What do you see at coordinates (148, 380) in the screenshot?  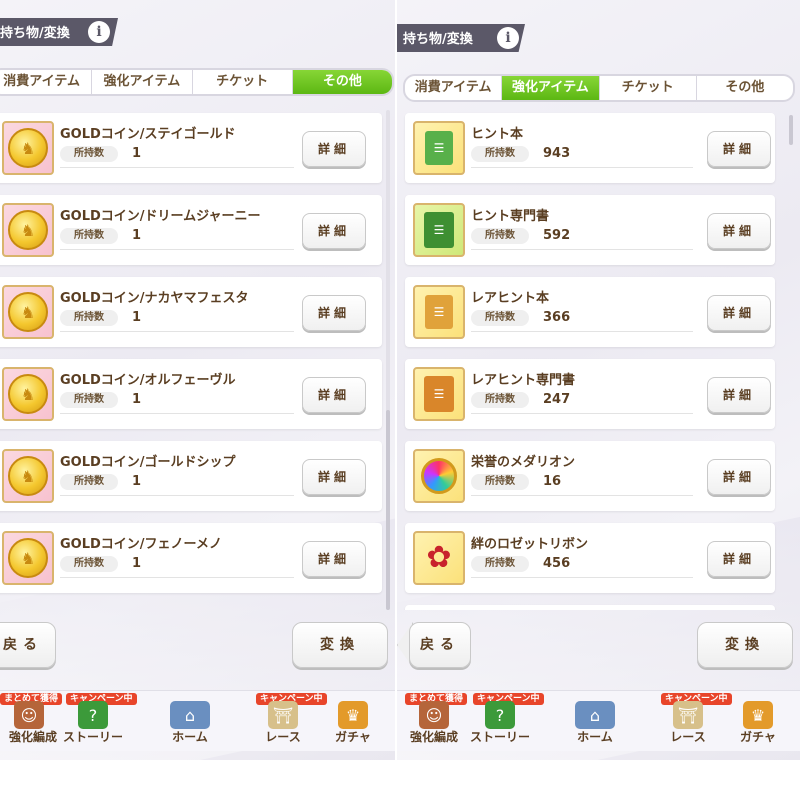 I see `item-name: GOLDコイン/オルフェーヴル` at bounding box center [148, 380].